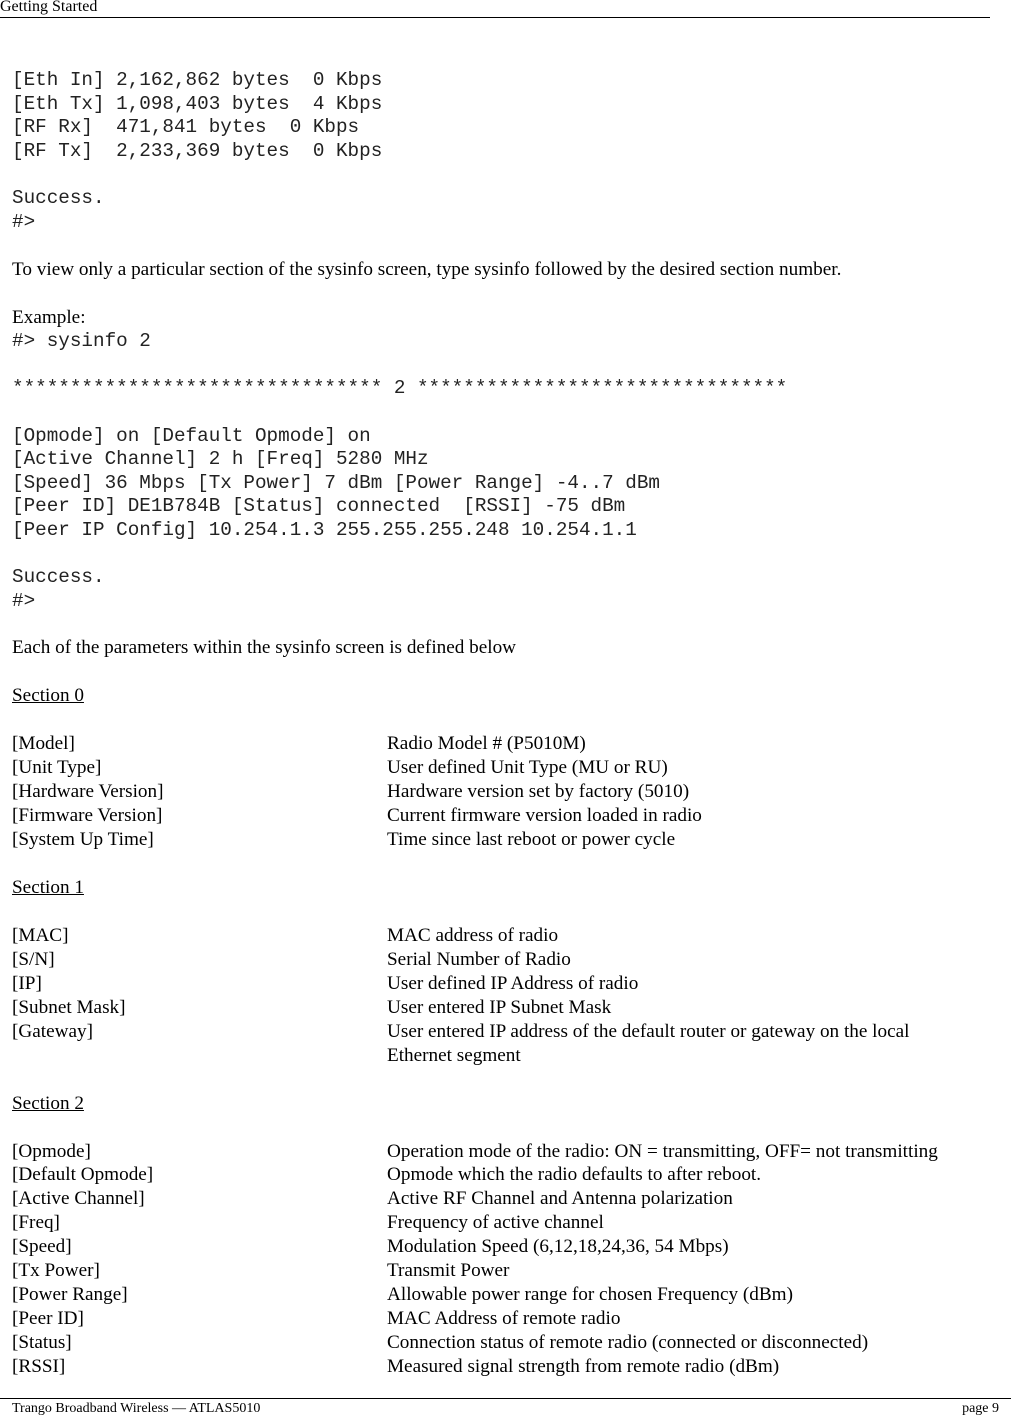 Image resolution: width=1011 pixels, height=1418 pixels. Describe the element at coordinates (70, 1294) in the screenshot. I see `definition-term: [Power Range]` at that location.